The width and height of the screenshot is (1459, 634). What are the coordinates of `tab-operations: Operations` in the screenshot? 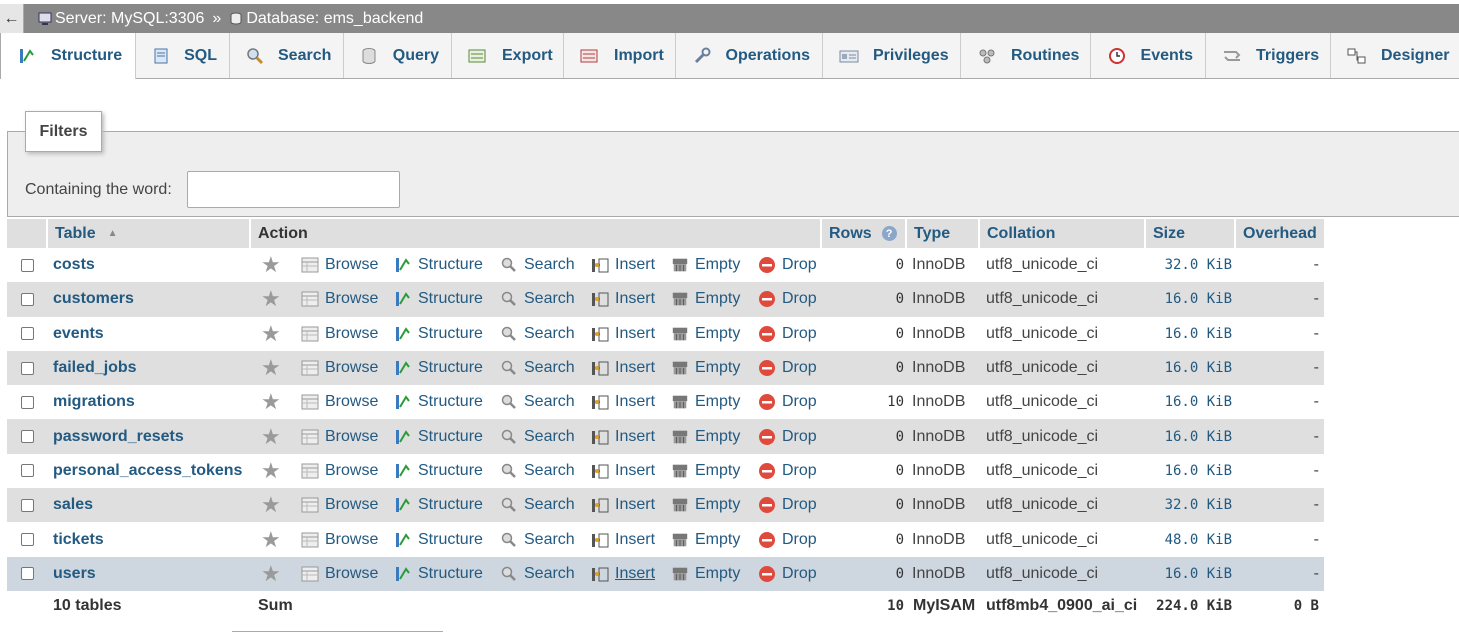 It's located at (749, 55).